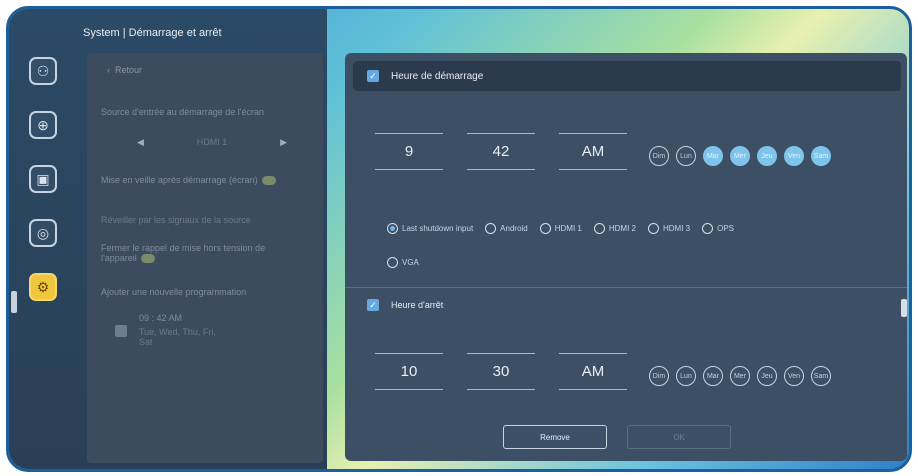  What do you see at coordinates (501, 151) in the screenshot?
I see `start-minute-picker: 42` at bounding box center [501, 151].